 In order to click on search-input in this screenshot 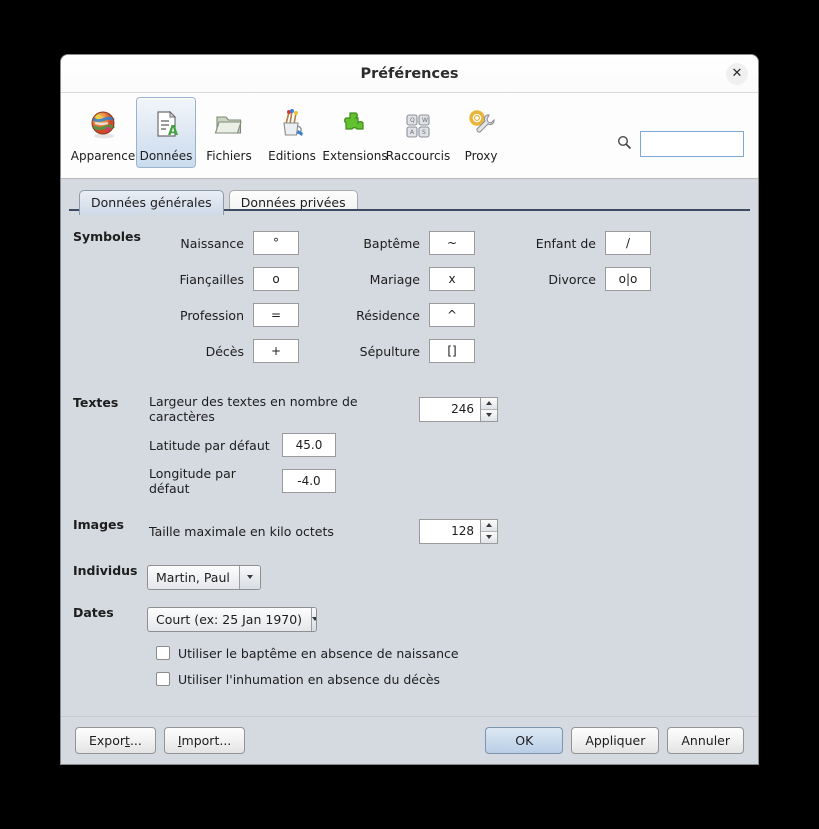, I will do `click(692, 144)`.